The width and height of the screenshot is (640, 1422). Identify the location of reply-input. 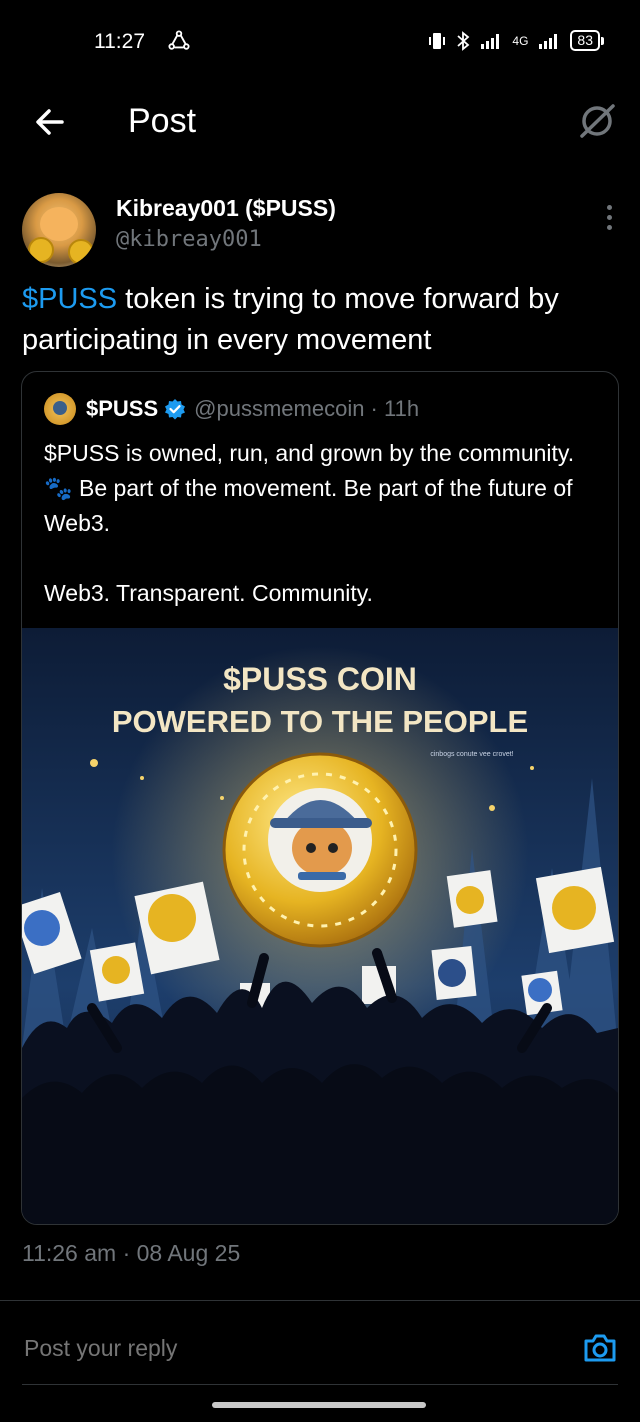
(284, 1348).